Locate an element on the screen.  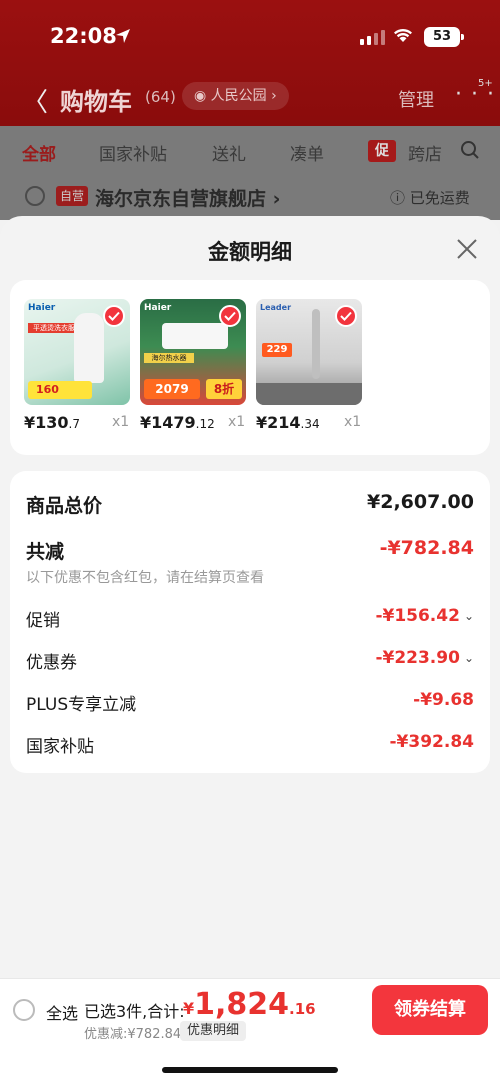
location-label: 人民公园 is located at coordinates (238, 96).